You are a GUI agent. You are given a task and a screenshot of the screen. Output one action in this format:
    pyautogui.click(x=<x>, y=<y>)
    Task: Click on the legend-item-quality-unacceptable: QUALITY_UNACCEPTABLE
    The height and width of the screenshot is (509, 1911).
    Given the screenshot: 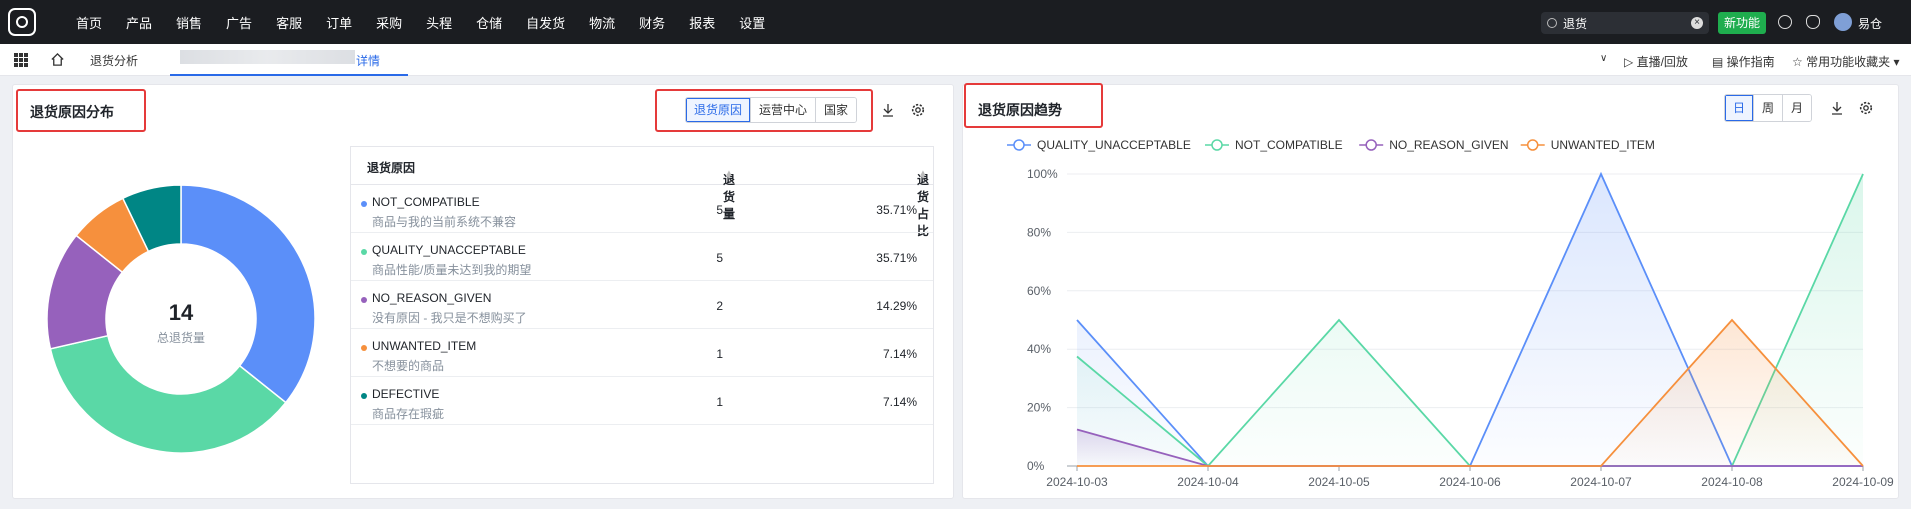 What is the action you would take?
    pyautogui.click(x=1099, y=145)
    